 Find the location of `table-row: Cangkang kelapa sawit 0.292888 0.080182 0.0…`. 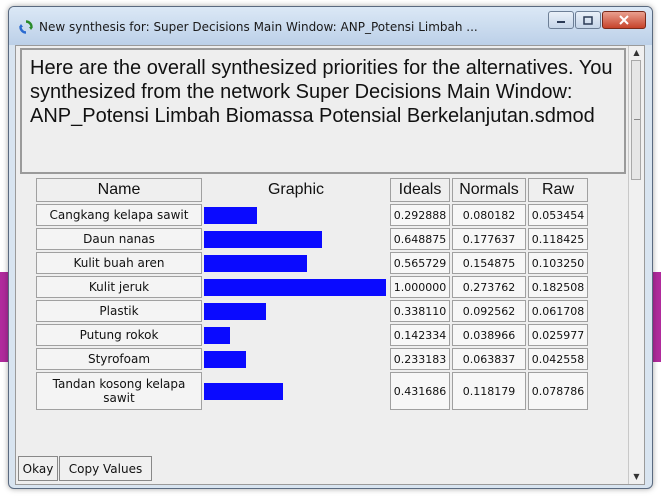

table-row: Cangkang kelapa sawit 0.292888 0.080182 0.0… is located at coordinates (312, 215).